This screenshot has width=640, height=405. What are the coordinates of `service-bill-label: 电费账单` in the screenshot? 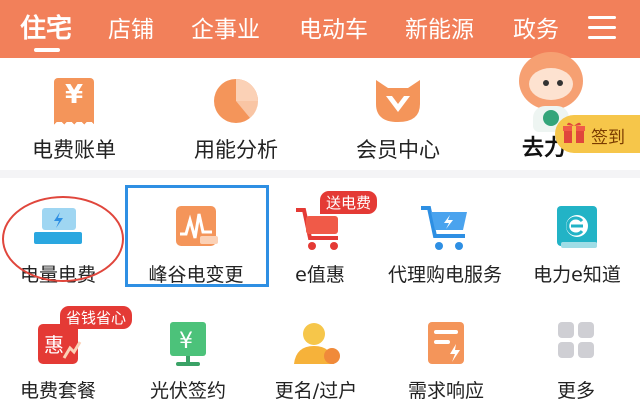 It's located at (74, 150).